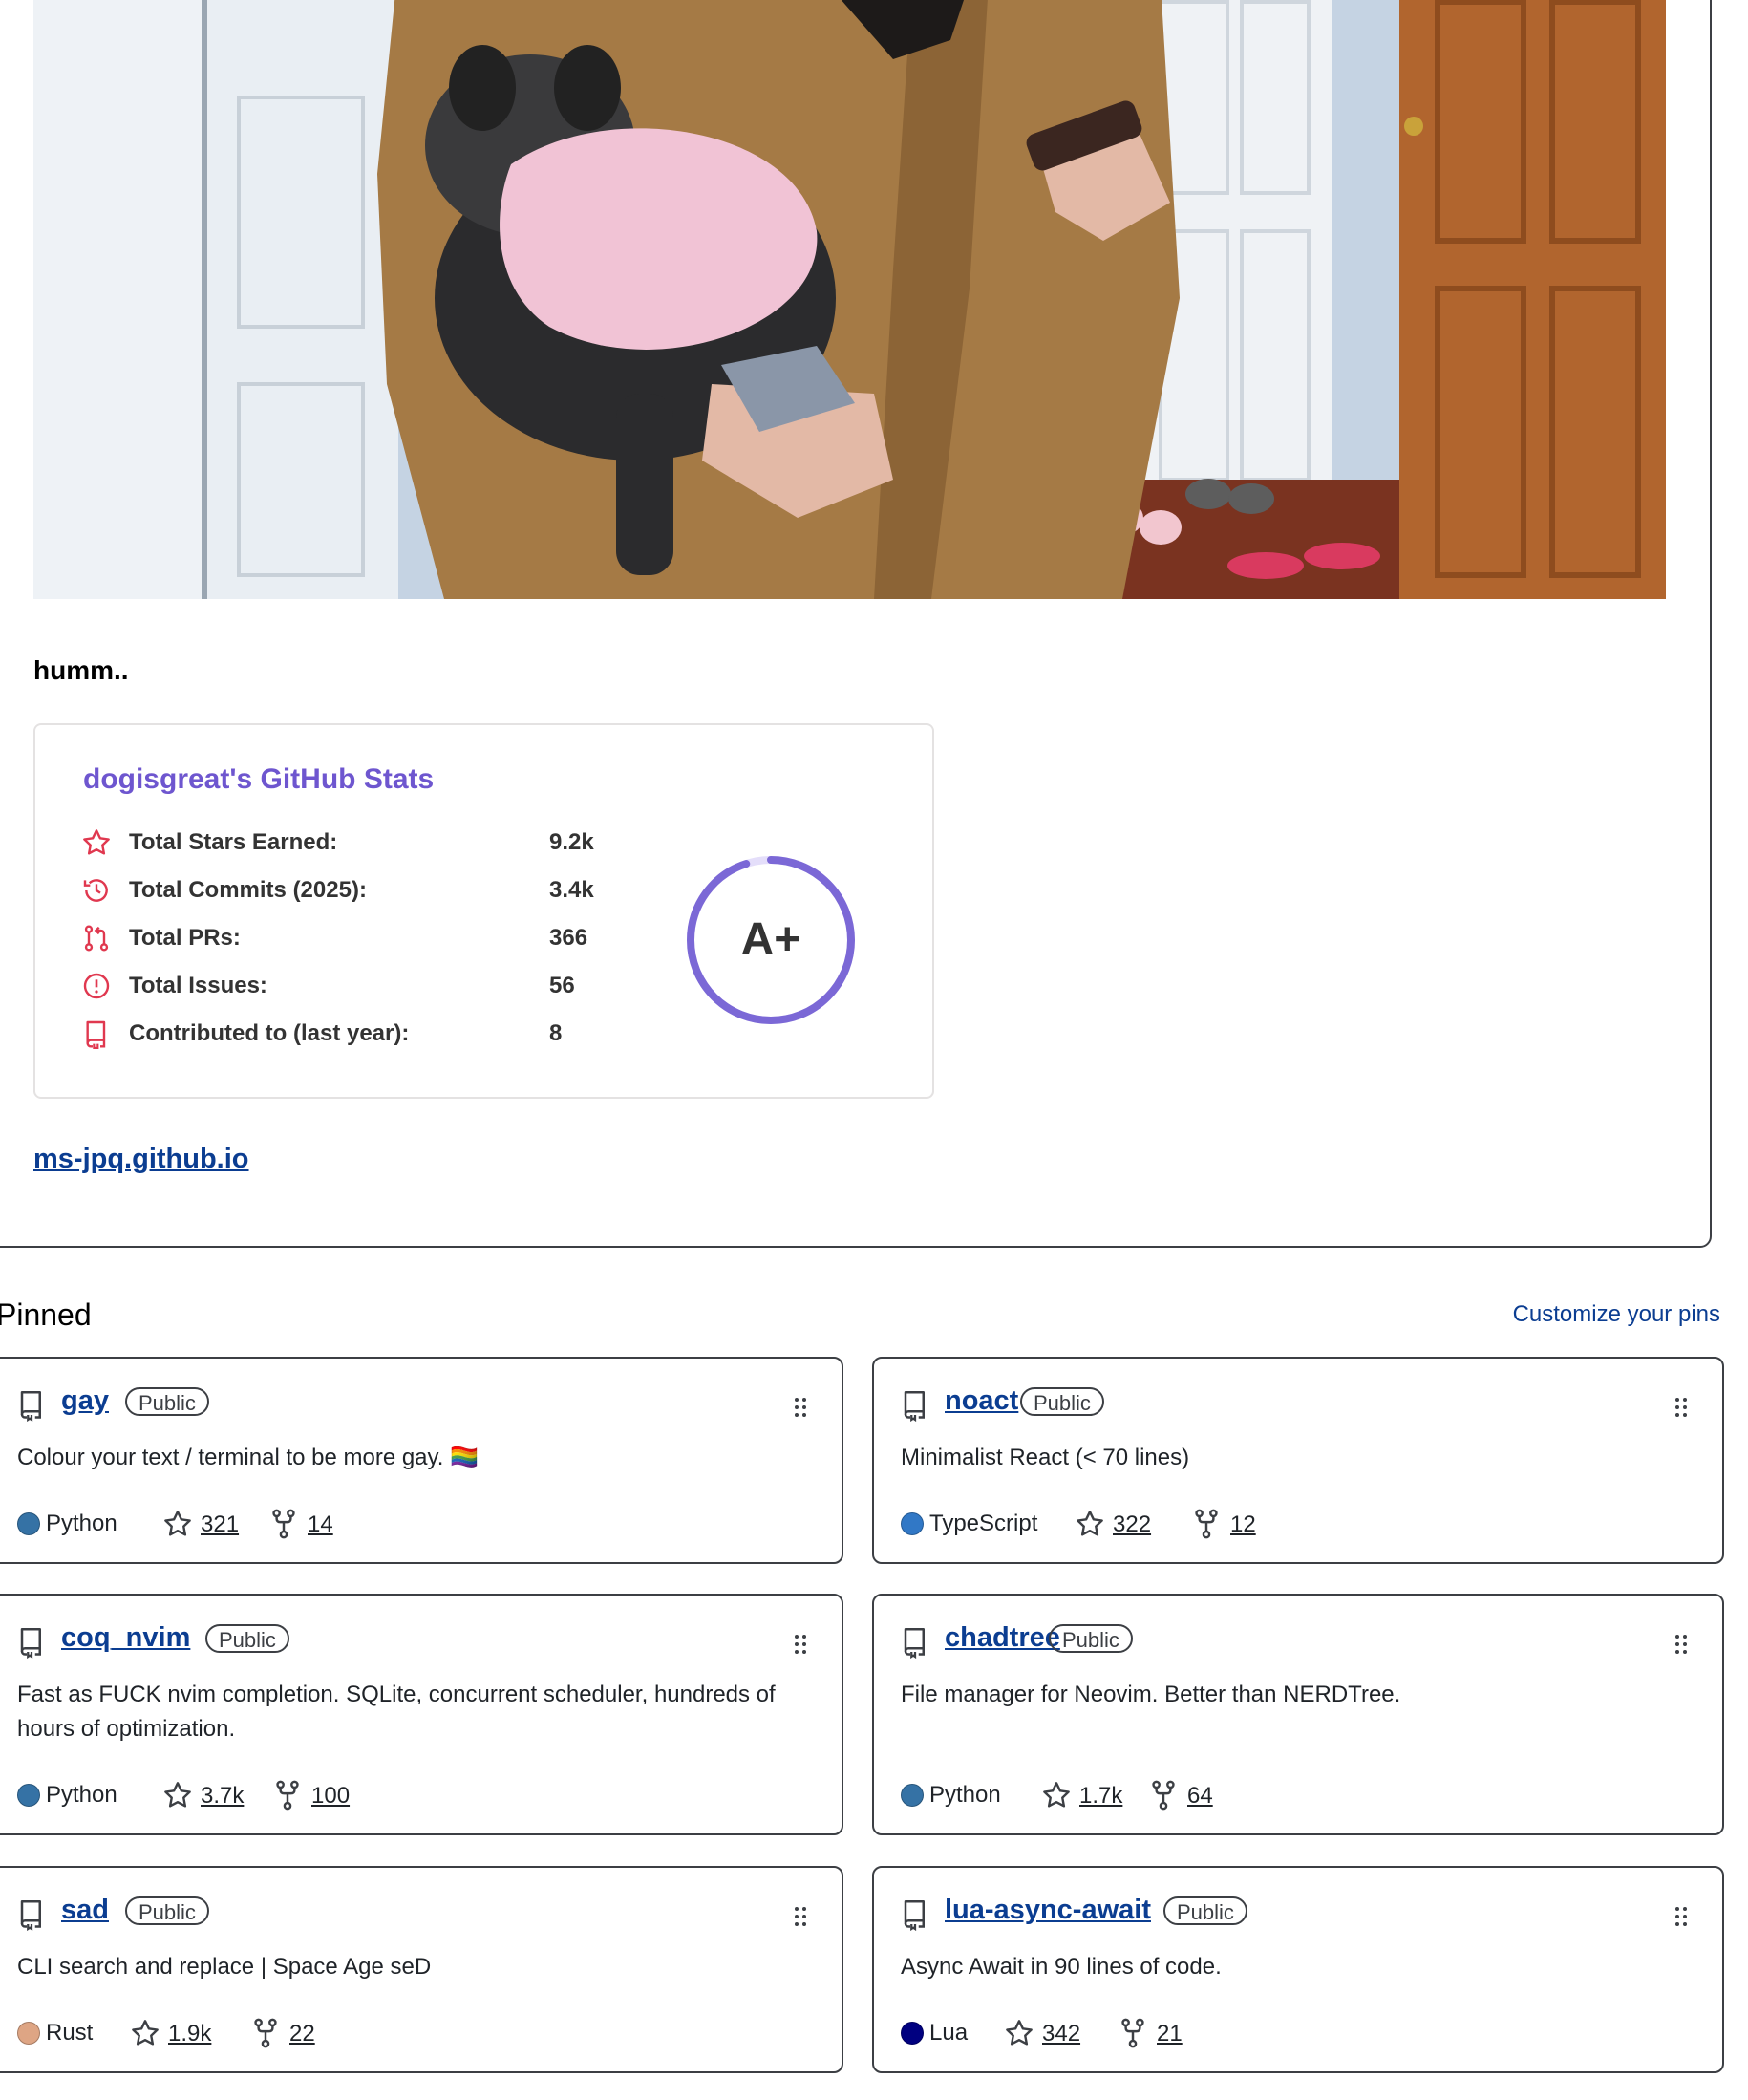 The height and width of the screenshot is (2100, 1748). I want to click on repo-star-count: 1.7k, so click(1101, 1796).